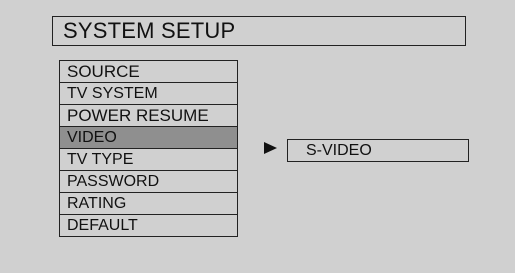  I want to click on menu-item-password: PASSWORD, so click(148, 182).